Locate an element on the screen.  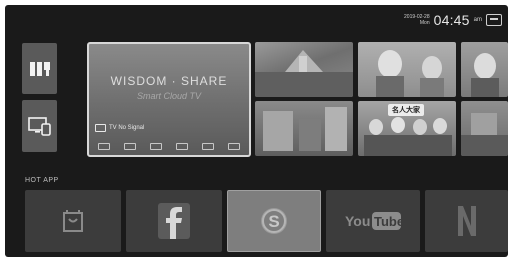
hot-app-youtube: You Tube is located at coordinates (373, 221).